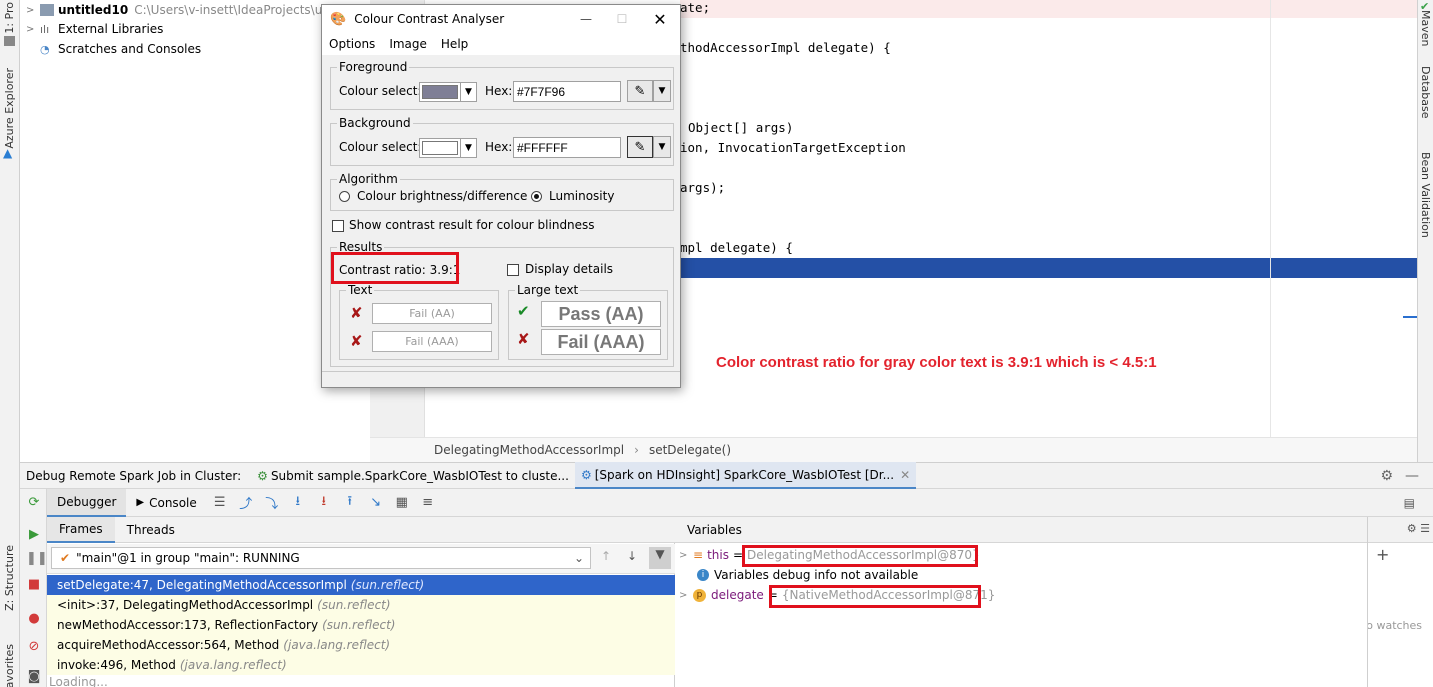  What do you see at coordinates (151, 530) in the screenshot?
I see `tab-threads: Threads` at bounding box center [151, 530].